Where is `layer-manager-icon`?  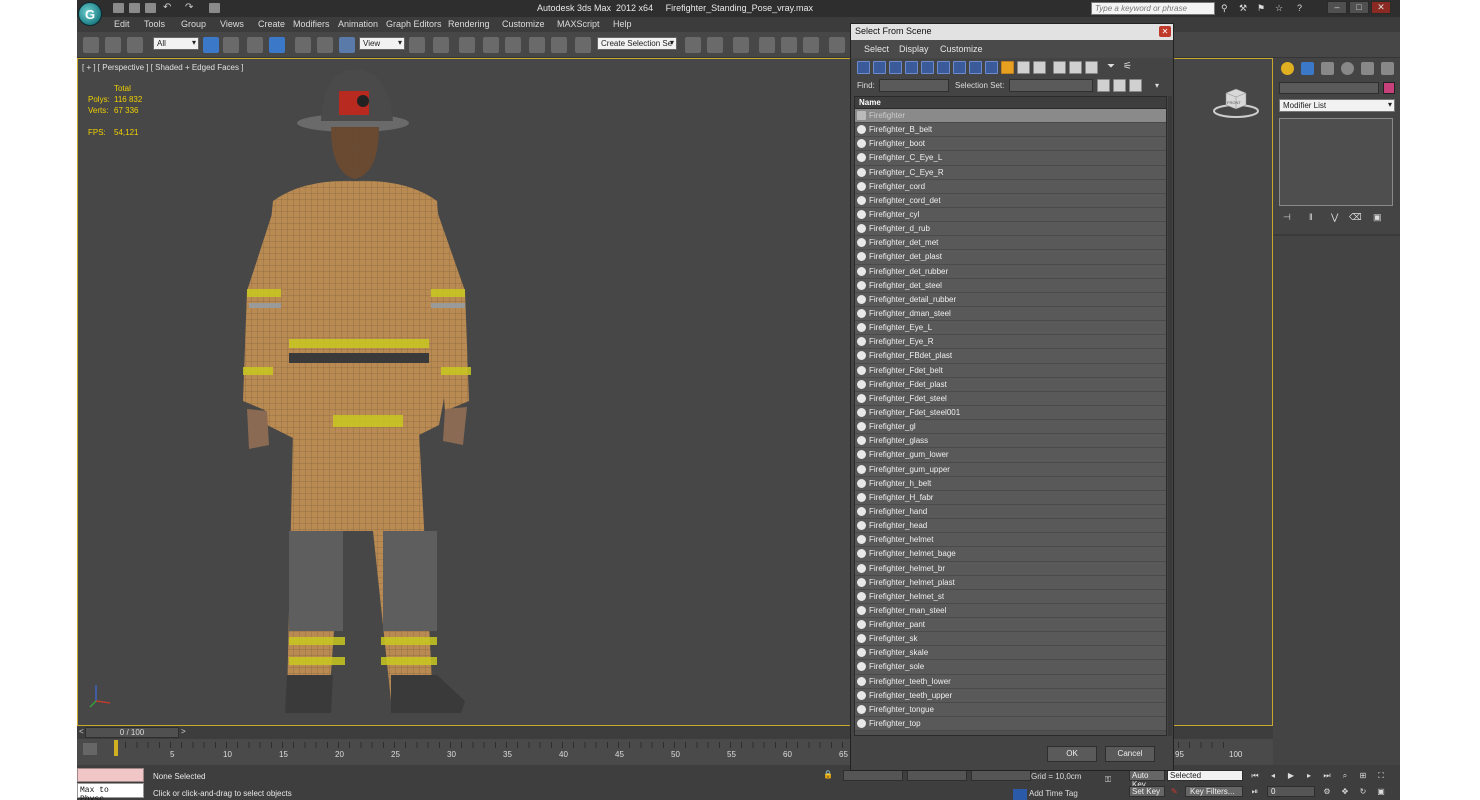 layer-manager-icon is located at coordinates (741, 45).